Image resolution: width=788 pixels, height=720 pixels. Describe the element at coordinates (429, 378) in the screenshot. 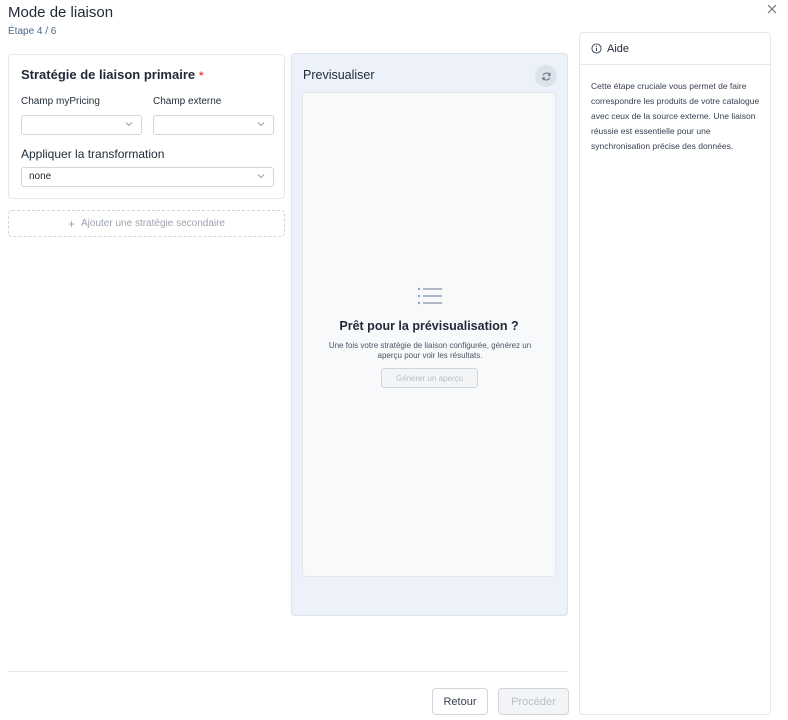

I see `generate-preview-button: Générer un aperçu` at that location.